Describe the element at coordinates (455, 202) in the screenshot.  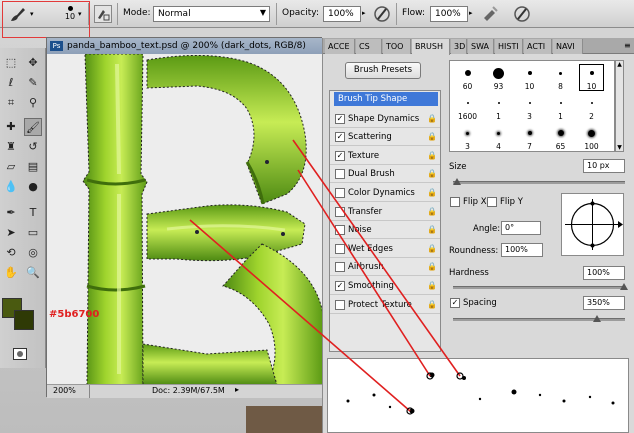
I see `flip-x-checkbox` at that location.